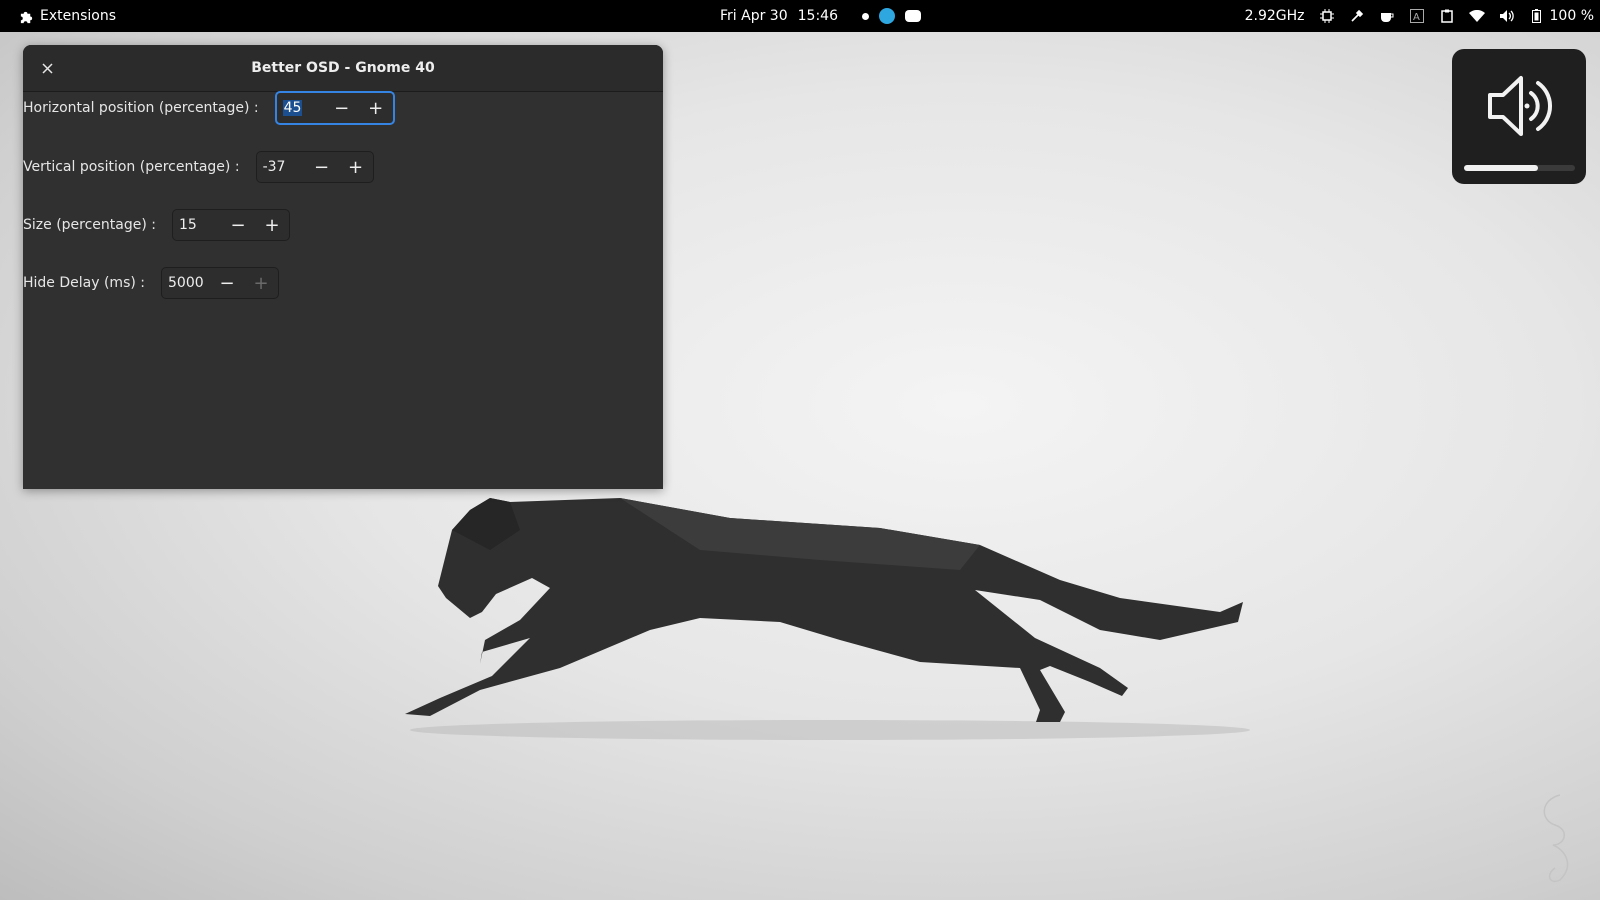 The image size is (1600, 900). I want to click on vertical-increment-button: +, so click(356, 167).